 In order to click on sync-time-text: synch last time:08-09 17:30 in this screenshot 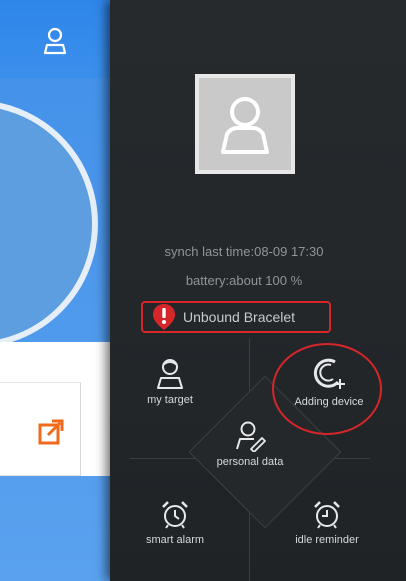, I will do `click(244, 251)`.